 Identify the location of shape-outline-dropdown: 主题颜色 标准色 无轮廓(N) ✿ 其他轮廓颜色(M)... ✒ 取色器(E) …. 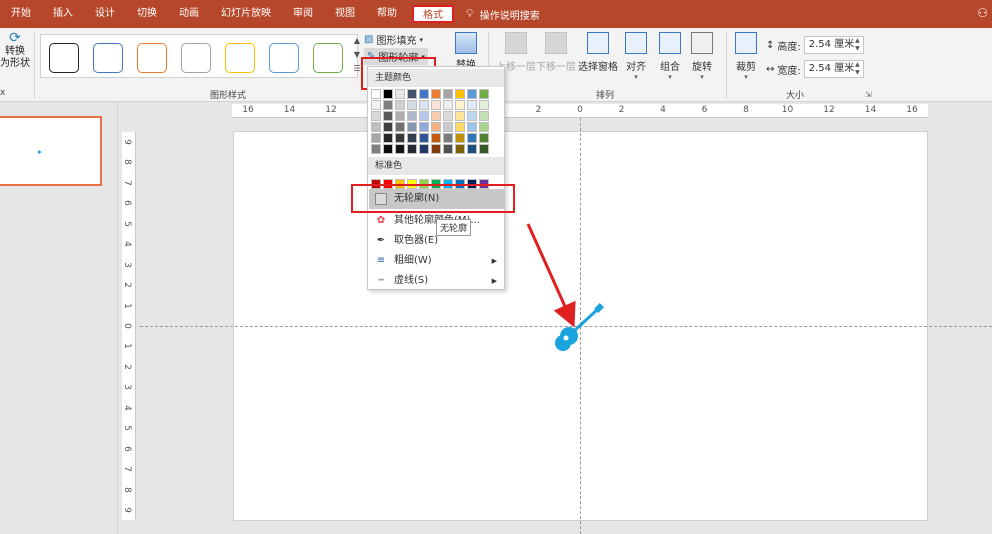
(436, 178).